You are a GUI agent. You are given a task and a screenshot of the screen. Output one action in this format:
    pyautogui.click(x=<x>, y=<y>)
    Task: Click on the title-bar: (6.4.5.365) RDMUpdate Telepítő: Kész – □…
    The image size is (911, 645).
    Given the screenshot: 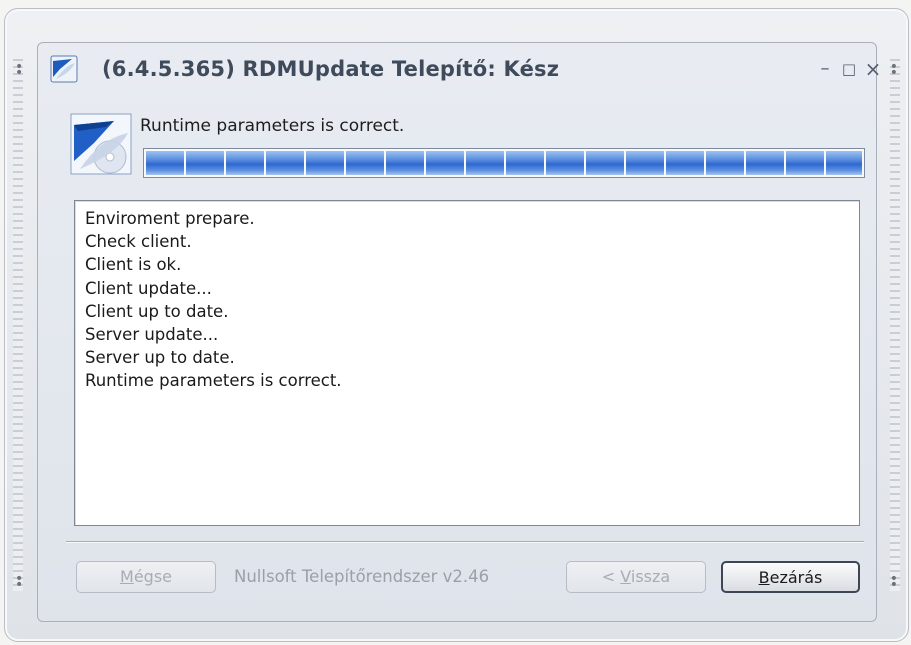 What is the action you would take?
    pyautogui.click(x=459, y=69)
    